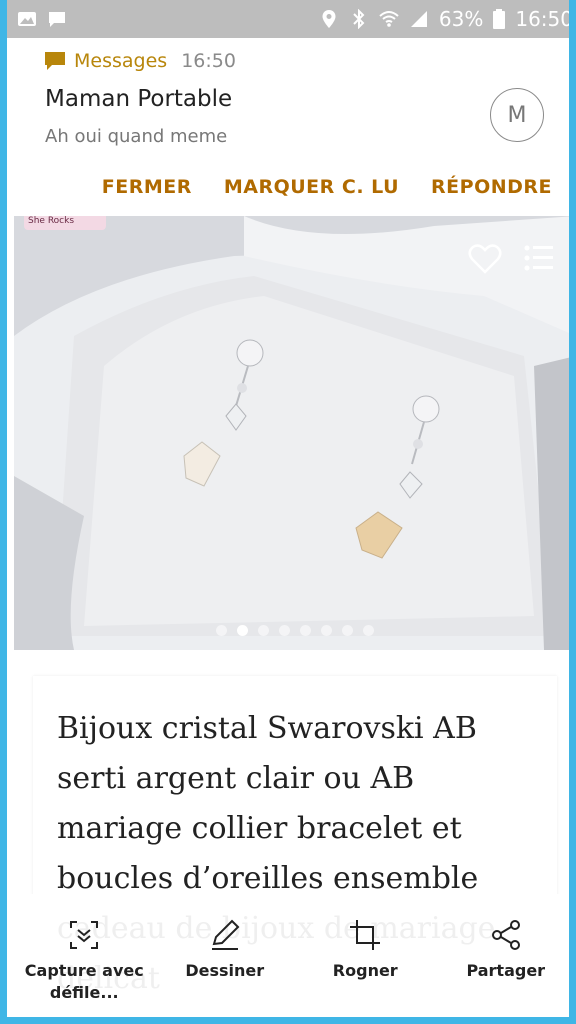 Image resolution: width=576 pixels, height=1024 pixels. I want to click on draw-label: Dessiner, so click(225, 970).